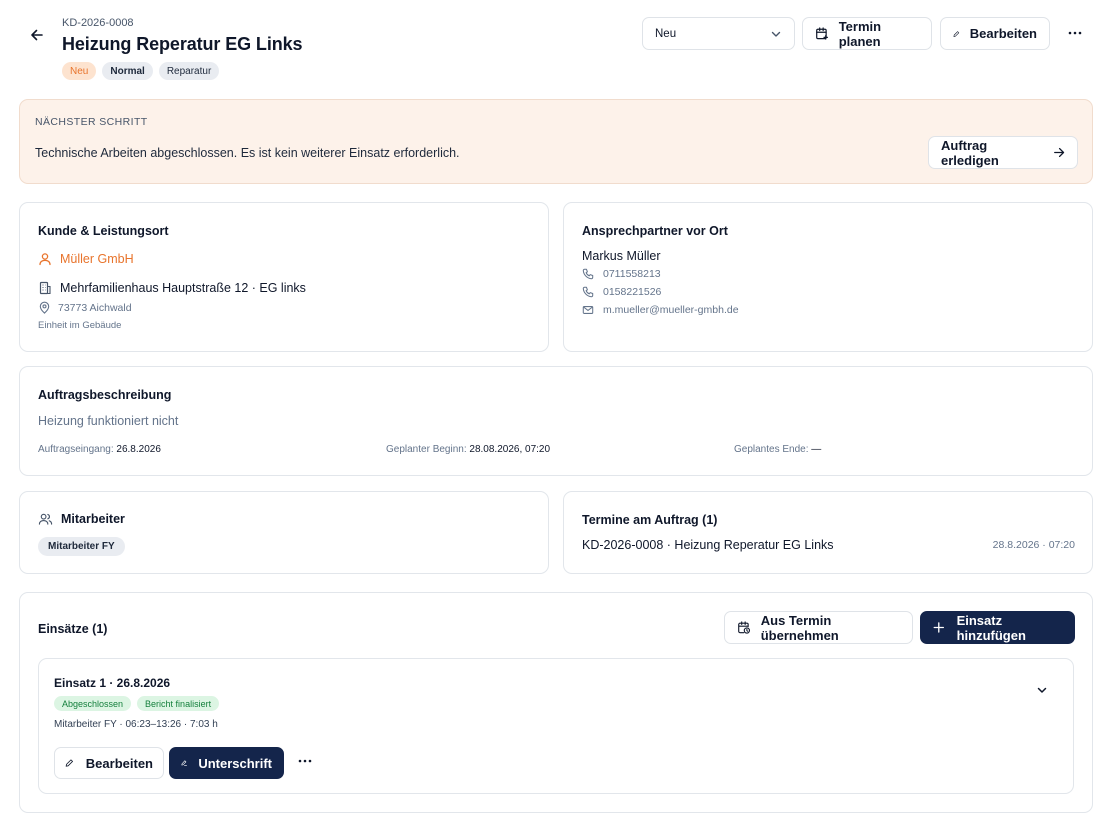 The height and width of the screenshot is (822, 1102). I want to click on edit-button-label: Bearbeiten, so click(1003, 33).